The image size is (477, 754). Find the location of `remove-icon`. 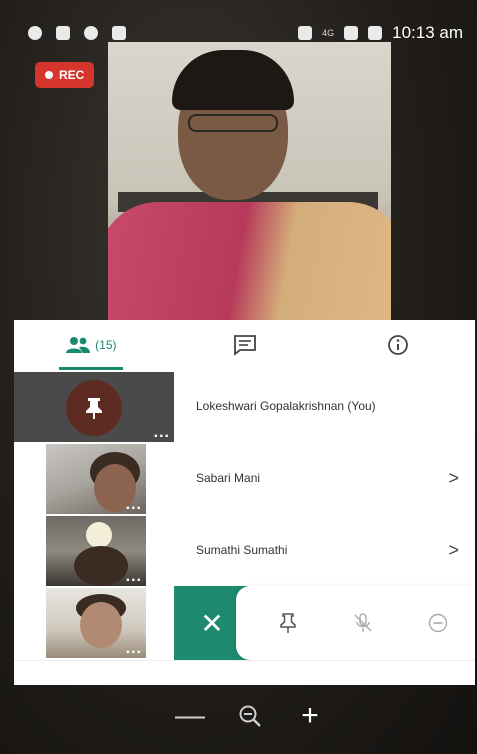

remove-icon is located at coordinates (437, 623).